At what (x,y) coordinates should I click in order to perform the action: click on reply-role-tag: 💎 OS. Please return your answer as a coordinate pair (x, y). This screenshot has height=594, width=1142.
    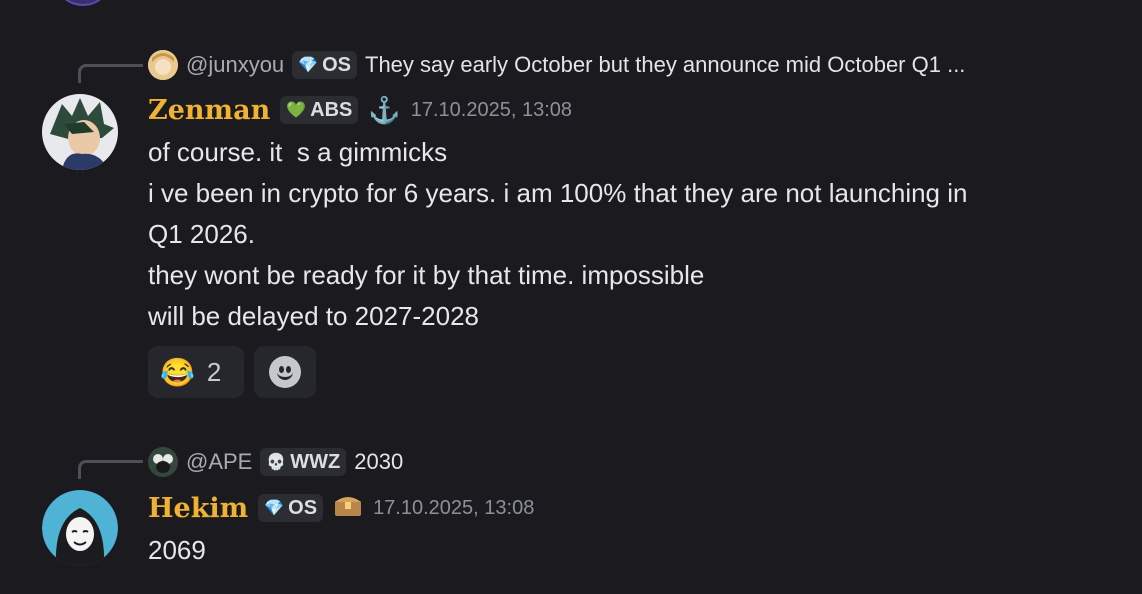
    Looking at the image, I should click on (324, 65).